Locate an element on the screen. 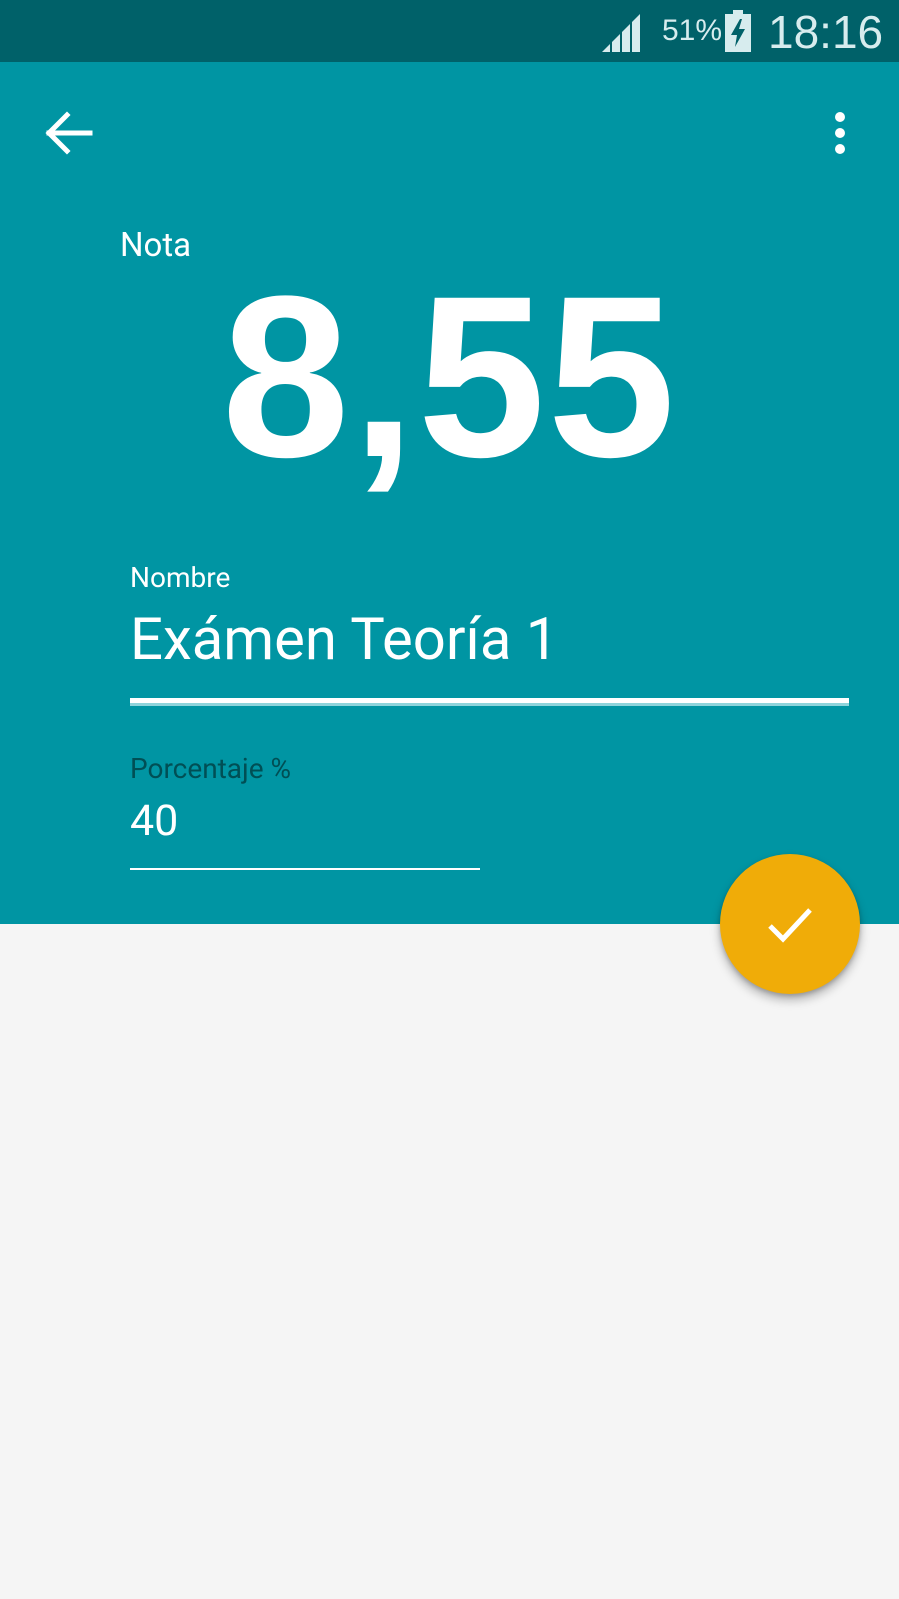 The image size is (899, 1599). name-field-underline is located at coordinates (489, 700).